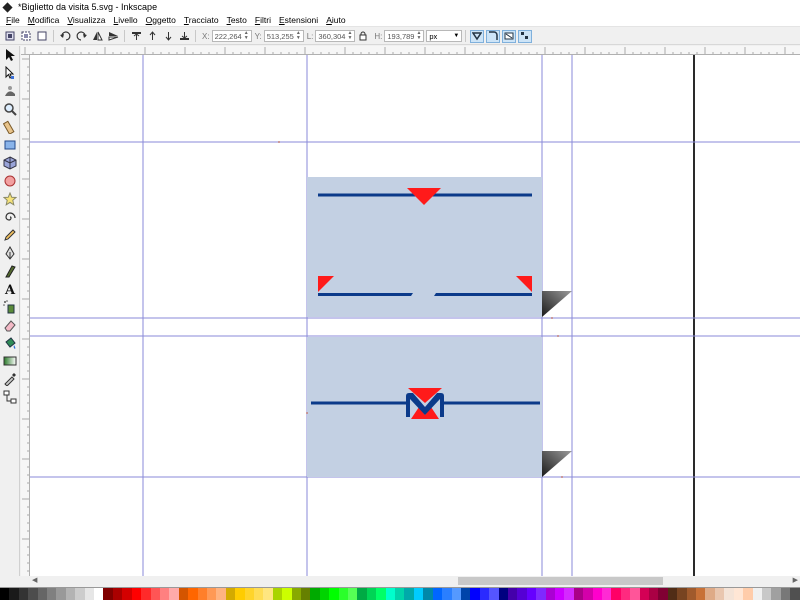 The height and width of the screenshot is (600, 800). Describe the element at coordinates (44, 20) in the screenshot. I see `menu-modifica: Modifica` at that location.